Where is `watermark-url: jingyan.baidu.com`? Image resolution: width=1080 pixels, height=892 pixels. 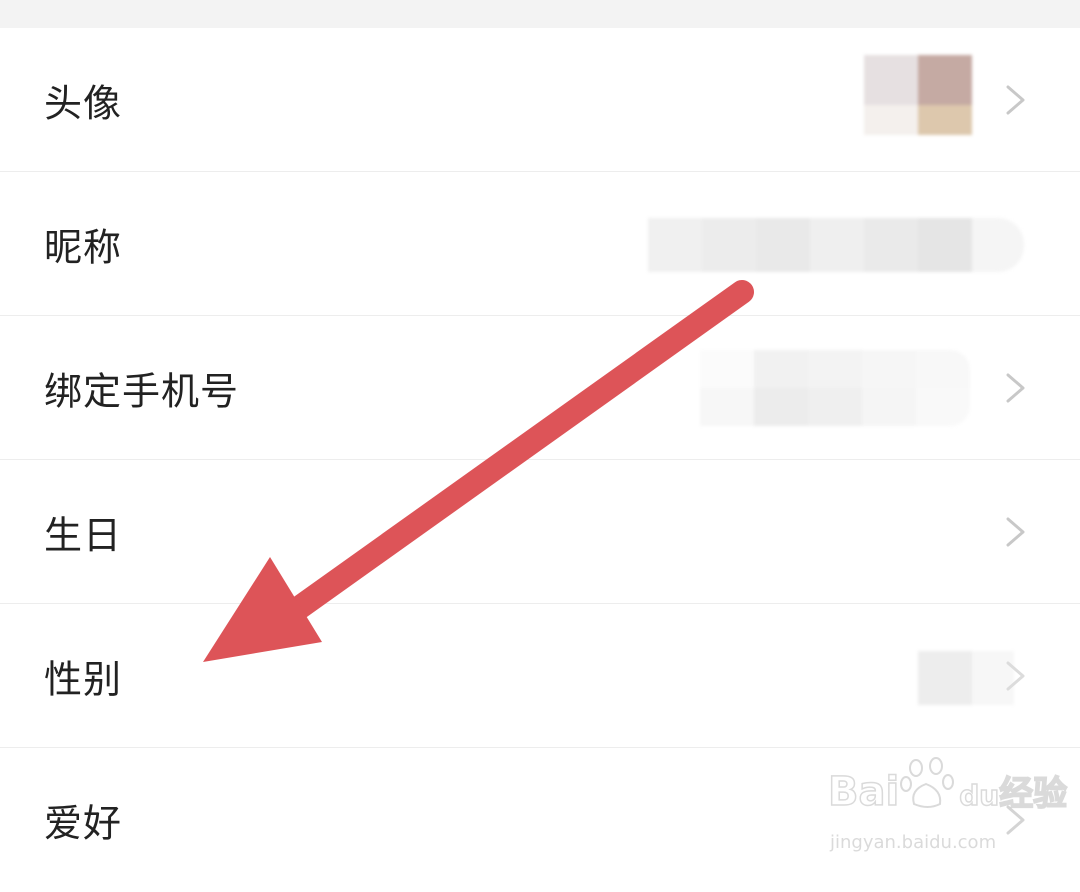
watermark-url: jingyan.baidu.com is located at coordinates (913, 842).